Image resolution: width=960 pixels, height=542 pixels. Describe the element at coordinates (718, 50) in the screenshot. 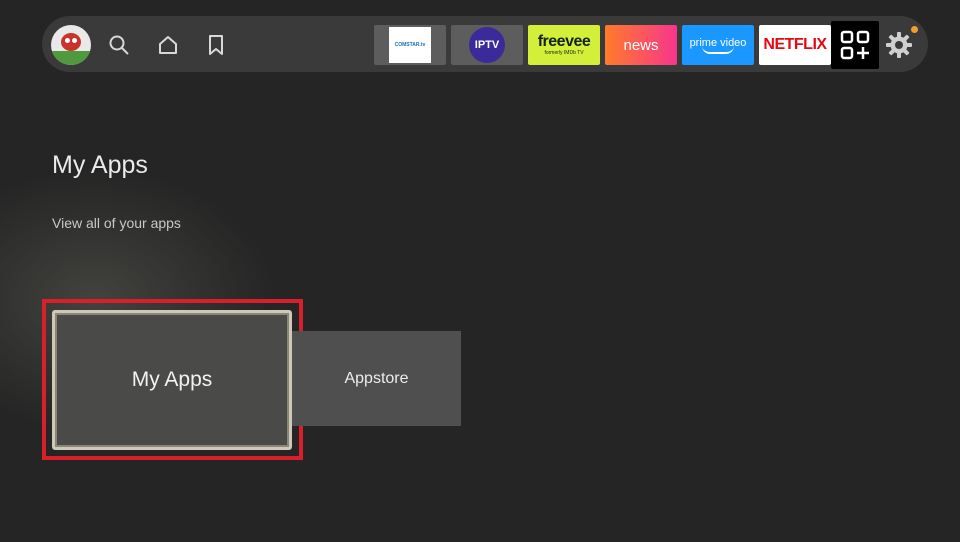

I see `prime-smile-icon` at that location.